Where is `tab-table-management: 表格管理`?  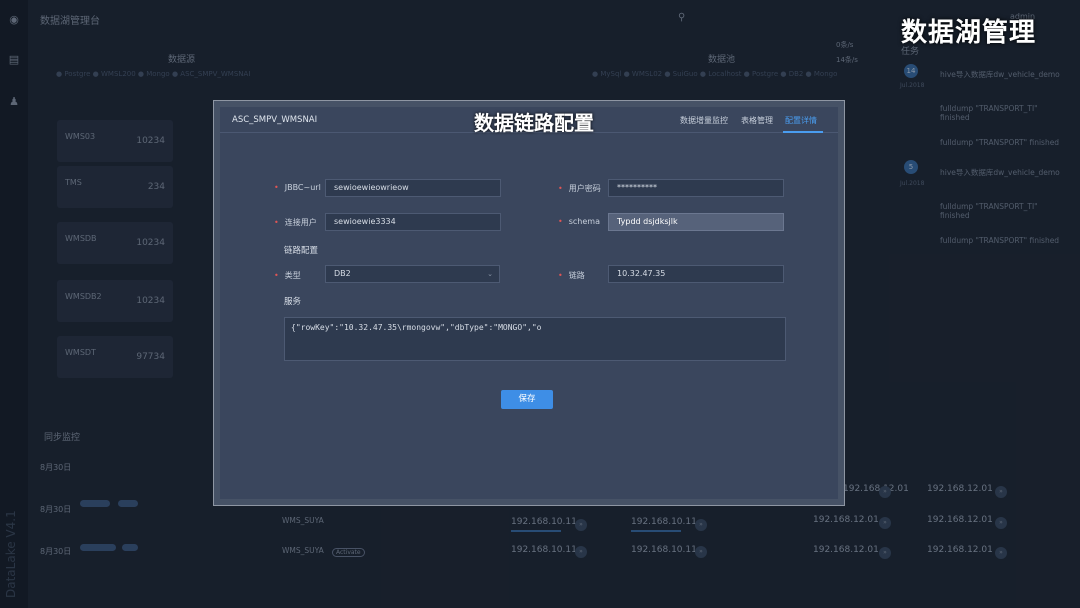 tab-table-management: 表格管理 is located at coordinates (757, 120).